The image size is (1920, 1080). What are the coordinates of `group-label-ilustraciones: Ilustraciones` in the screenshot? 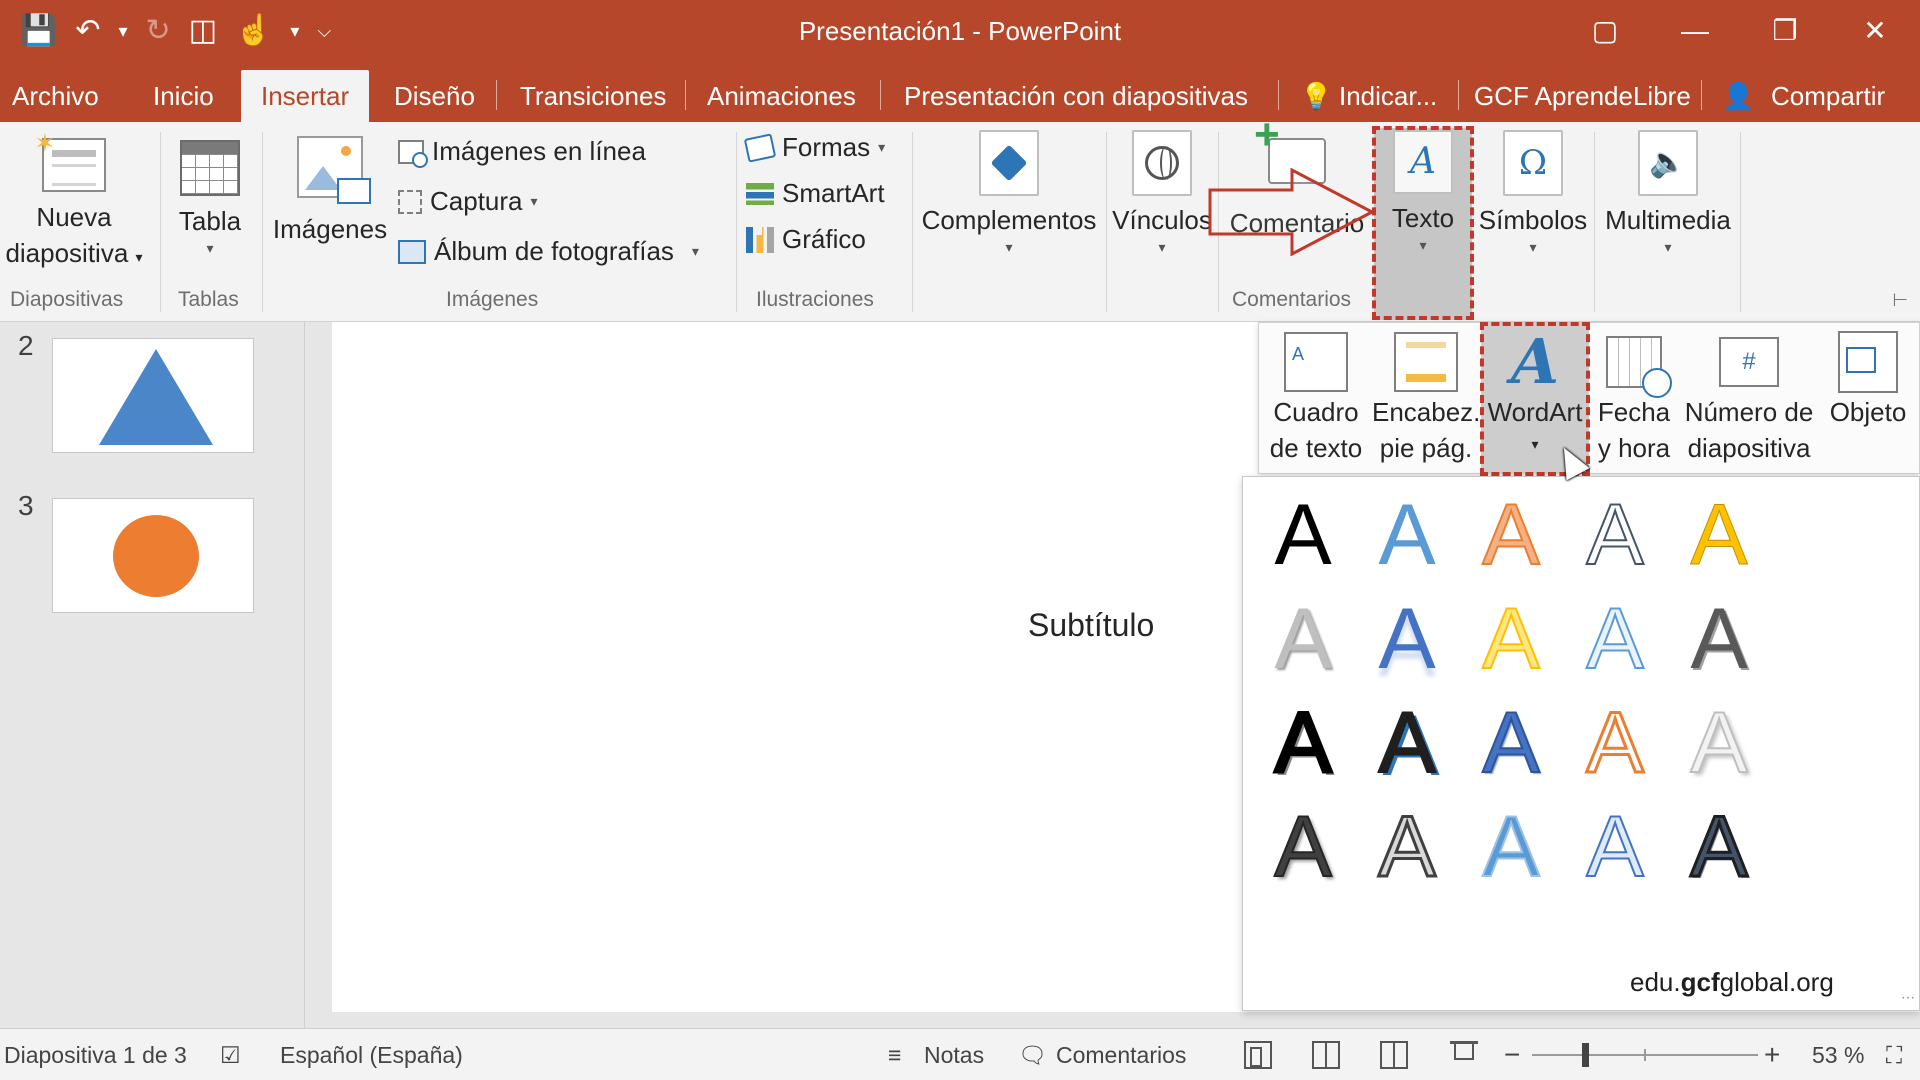 It's located at (815, 299).